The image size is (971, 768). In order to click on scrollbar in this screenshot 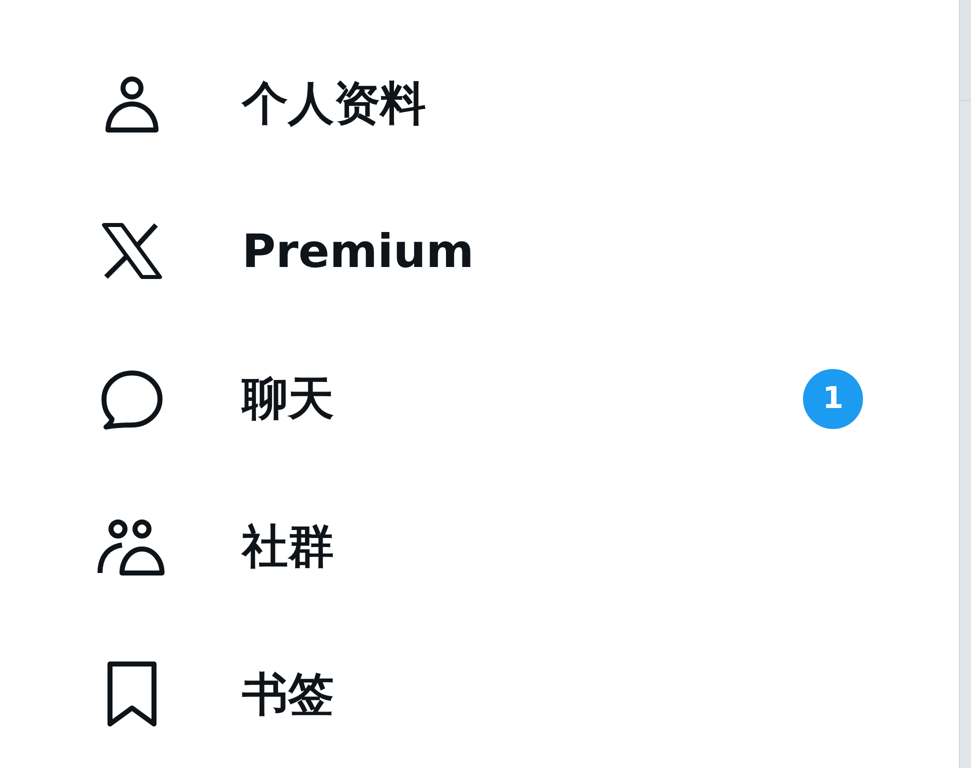, I will do `click(965, 384)`.